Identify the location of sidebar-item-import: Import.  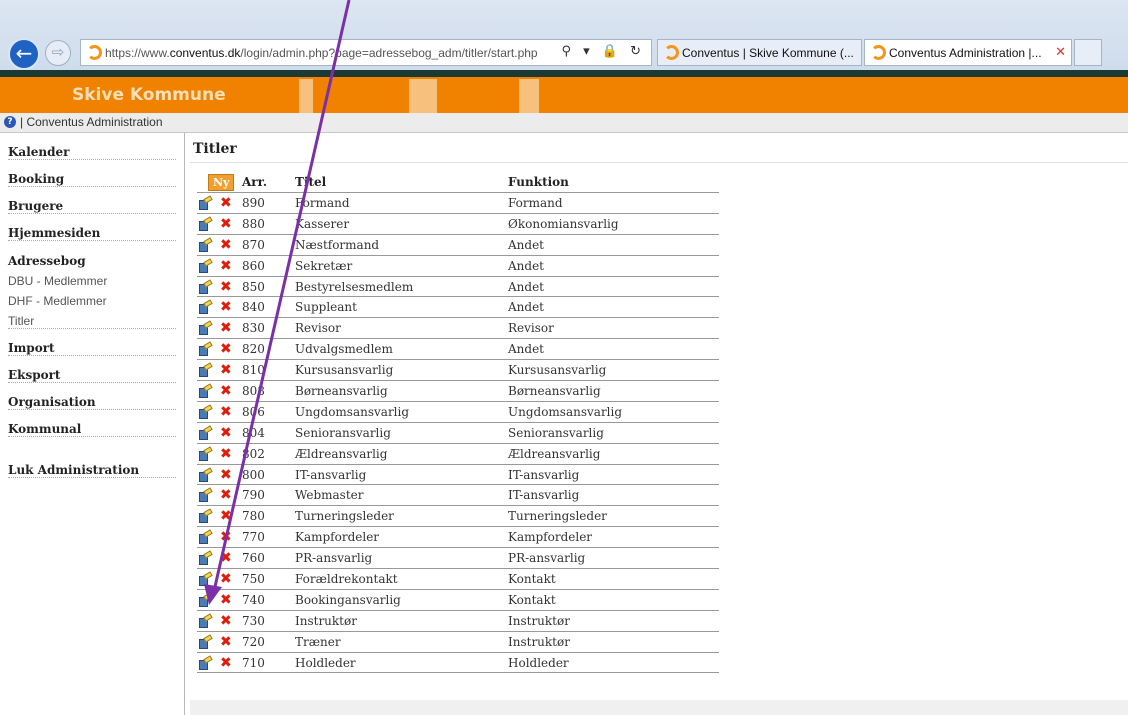
(92, 348).